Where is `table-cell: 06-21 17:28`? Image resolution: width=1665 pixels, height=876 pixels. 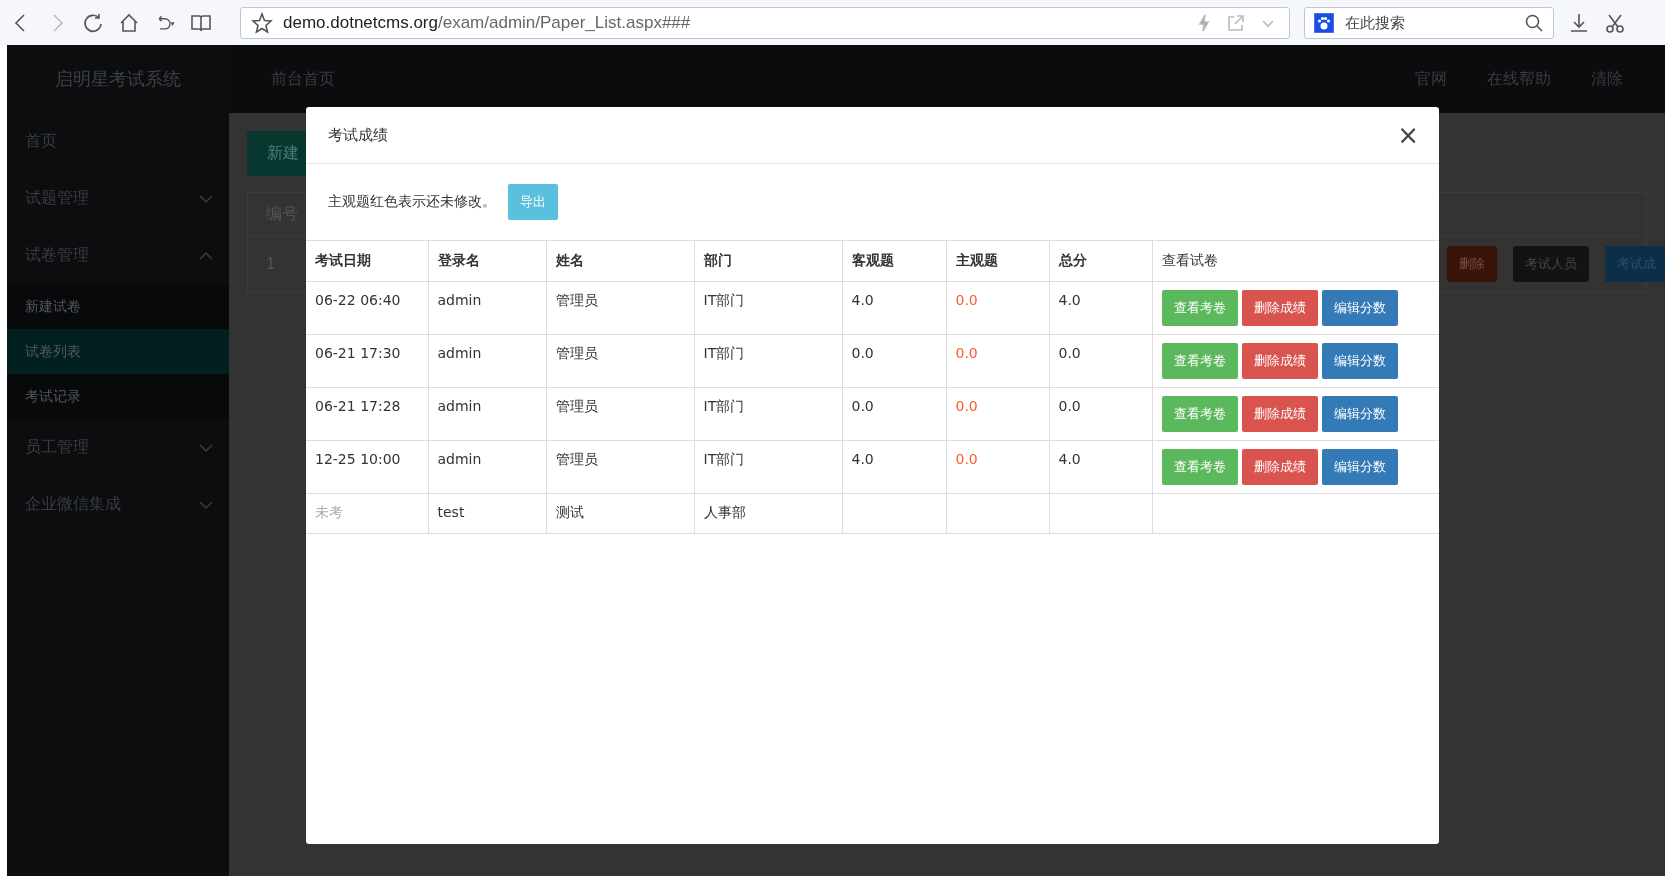 table-cell: 06-21 17:28 is located at coordinates (367, 414).